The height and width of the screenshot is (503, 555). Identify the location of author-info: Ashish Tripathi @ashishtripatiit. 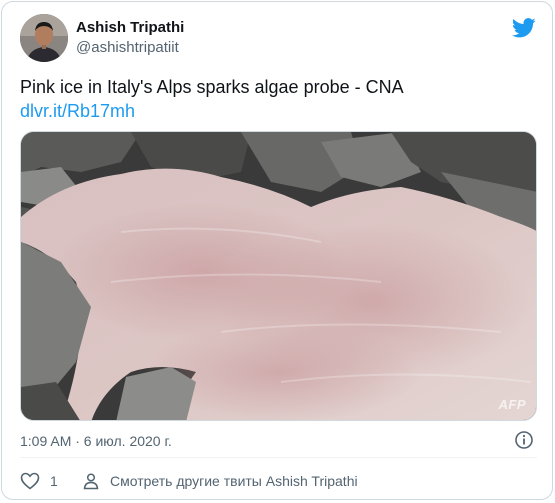
(130, 38).